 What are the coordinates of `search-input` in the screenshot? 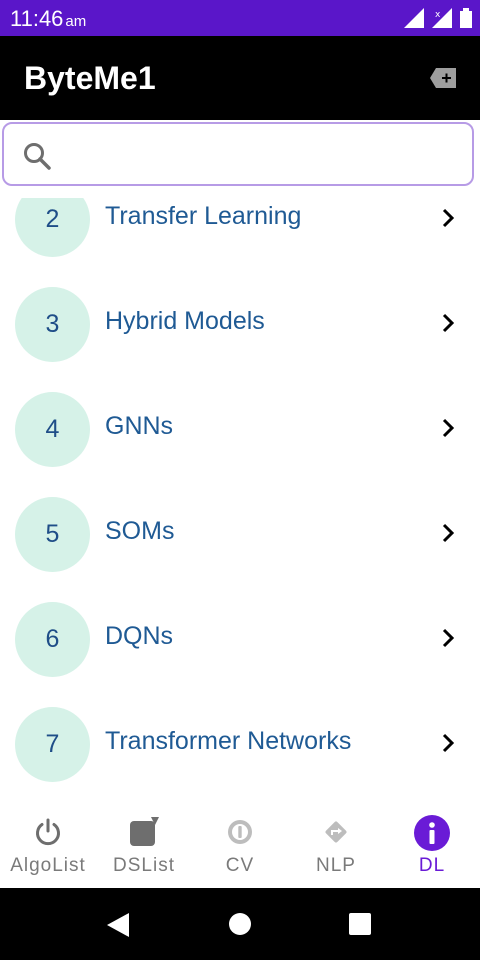 It's located at (263, 156).